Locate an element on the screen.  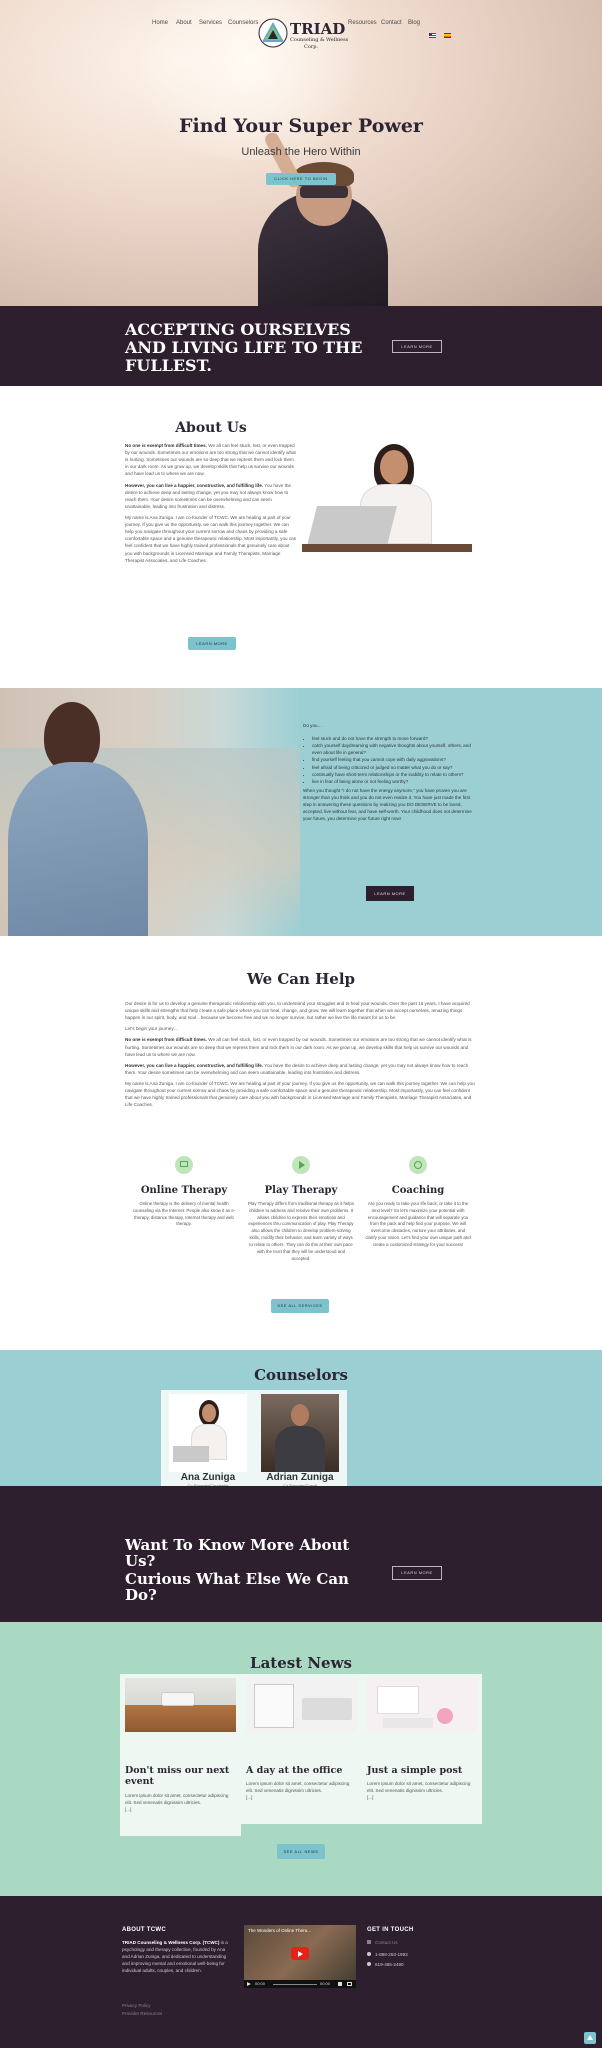
service-title-online: Online Therapy is located at coordinates (184, 1190).